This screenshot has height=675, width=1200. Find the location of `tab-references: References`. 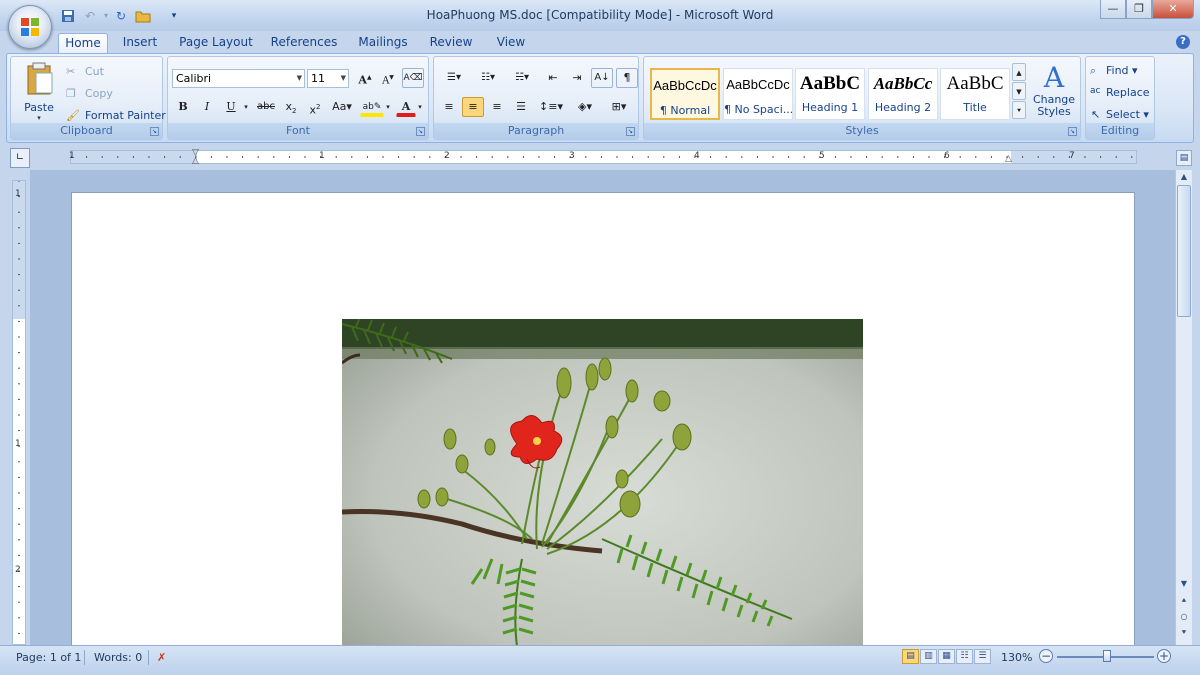

tab-references: References is located at coordinates (304, 43).